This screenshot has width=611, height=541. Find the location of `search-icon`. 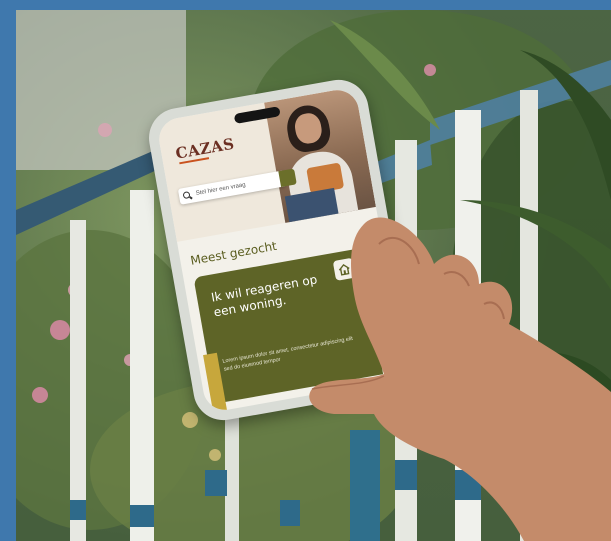

search-icon is located at coordinates (187, 195).